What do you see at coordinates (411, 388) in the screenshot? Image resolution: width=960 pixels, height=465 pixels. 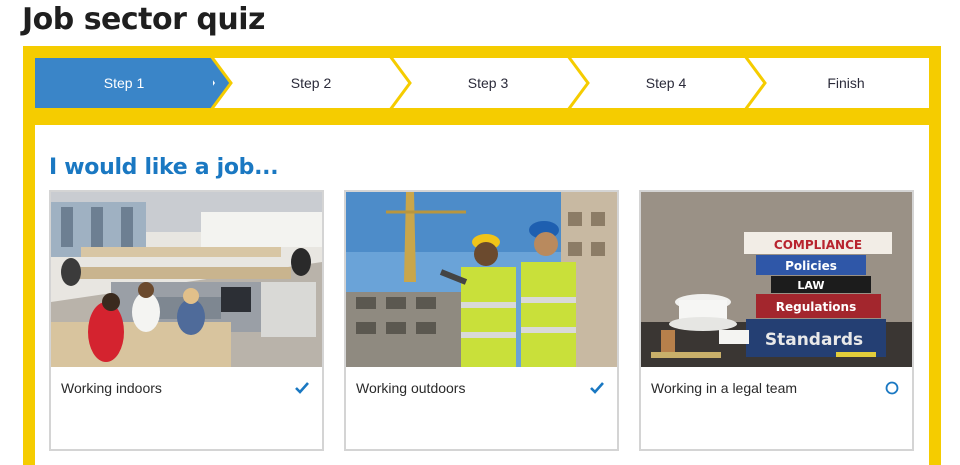 I see `option-label-outdoors: Working outdoors` at bounding box center [411, 388].